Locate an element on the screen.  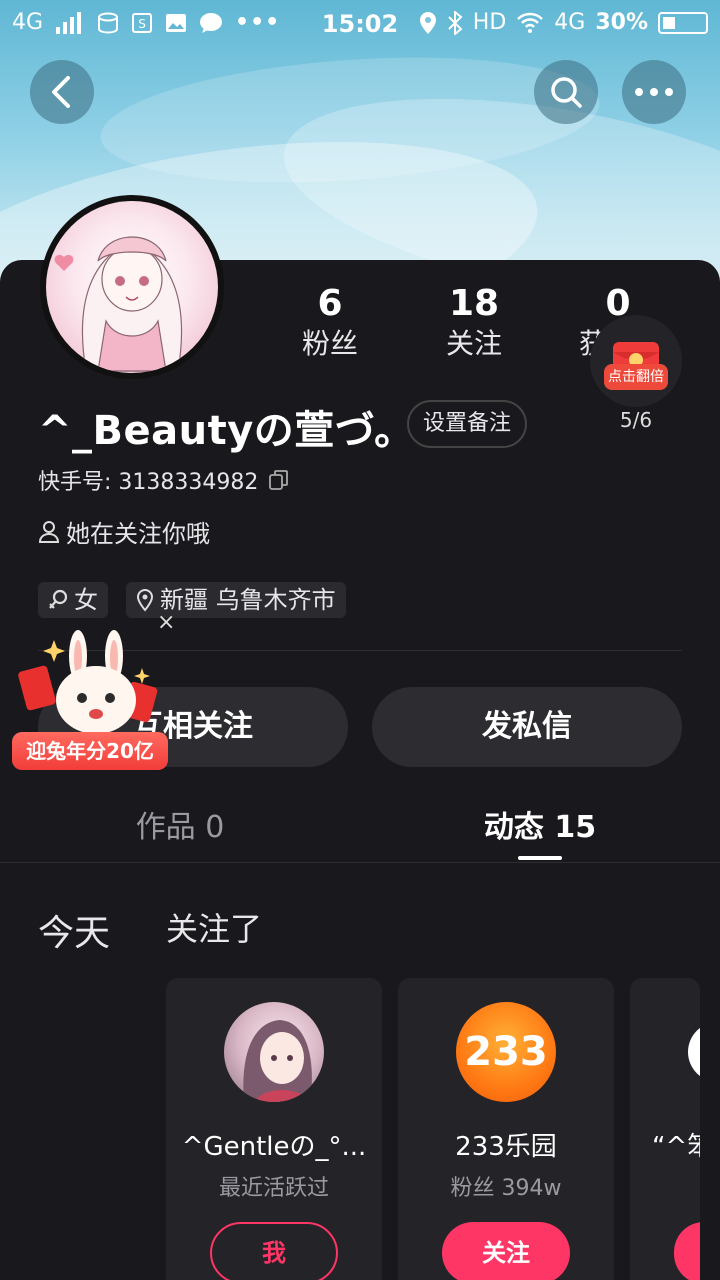
kuaishou-id-row: 快手号: 3138334982 is located at coordinates (164, 480).